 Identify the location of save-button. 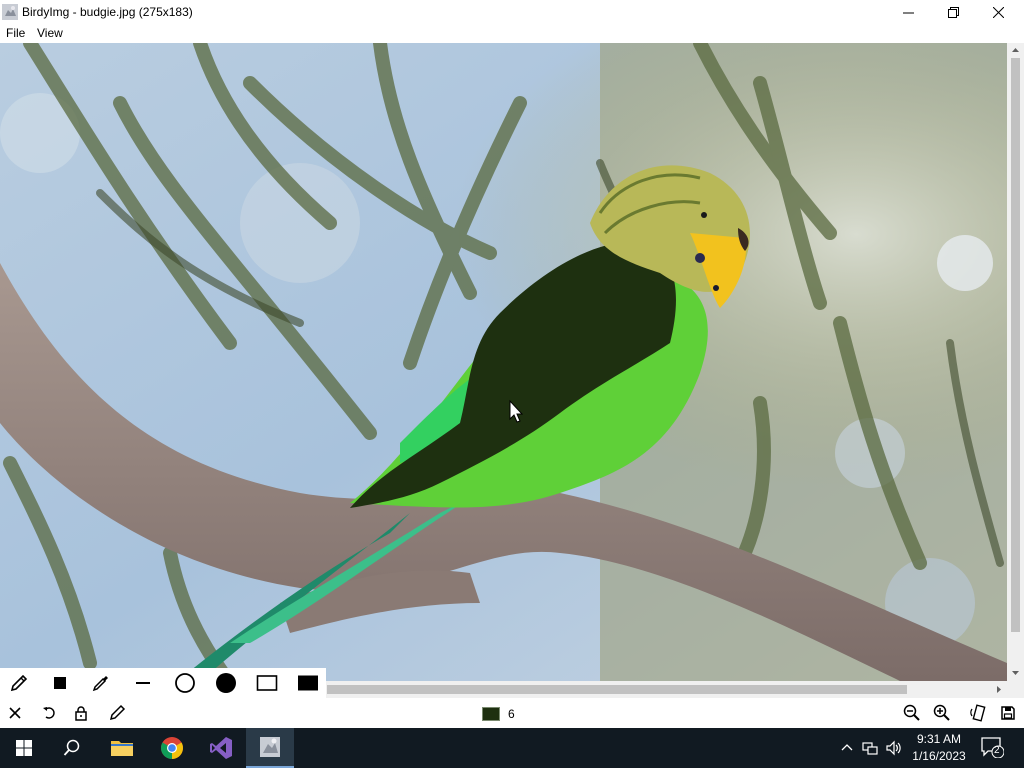
(1008, 713).